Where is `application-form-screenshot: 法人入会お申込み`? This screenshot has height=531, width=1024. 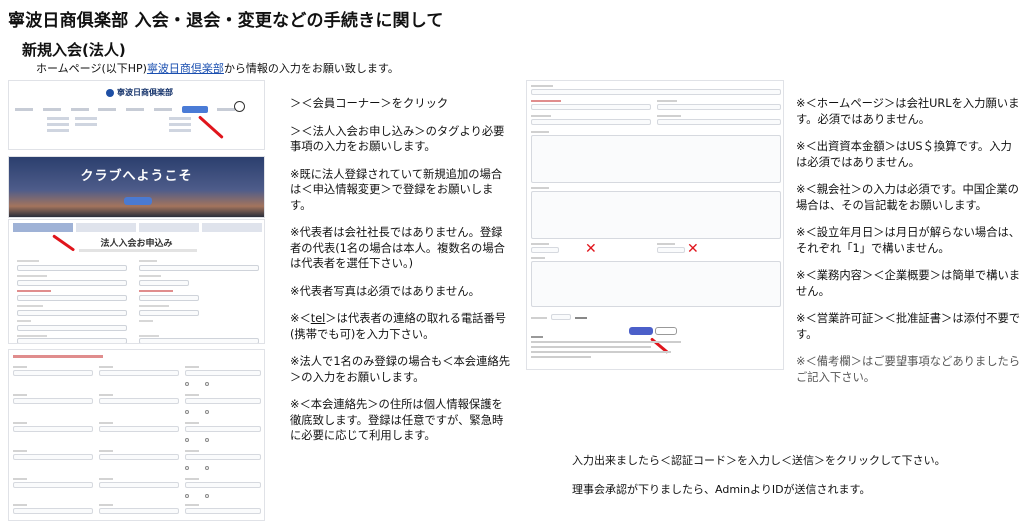
application-form-screenshot: 法人入会お申込み is located at coordinates (136, 281).